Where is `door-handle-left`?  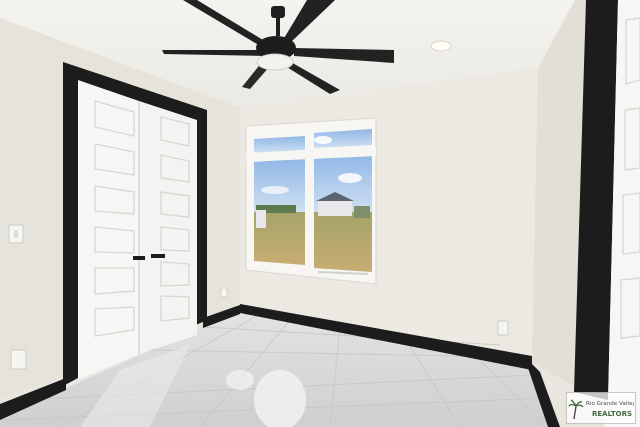
door-handle-left is located at coordinates (139, 258).